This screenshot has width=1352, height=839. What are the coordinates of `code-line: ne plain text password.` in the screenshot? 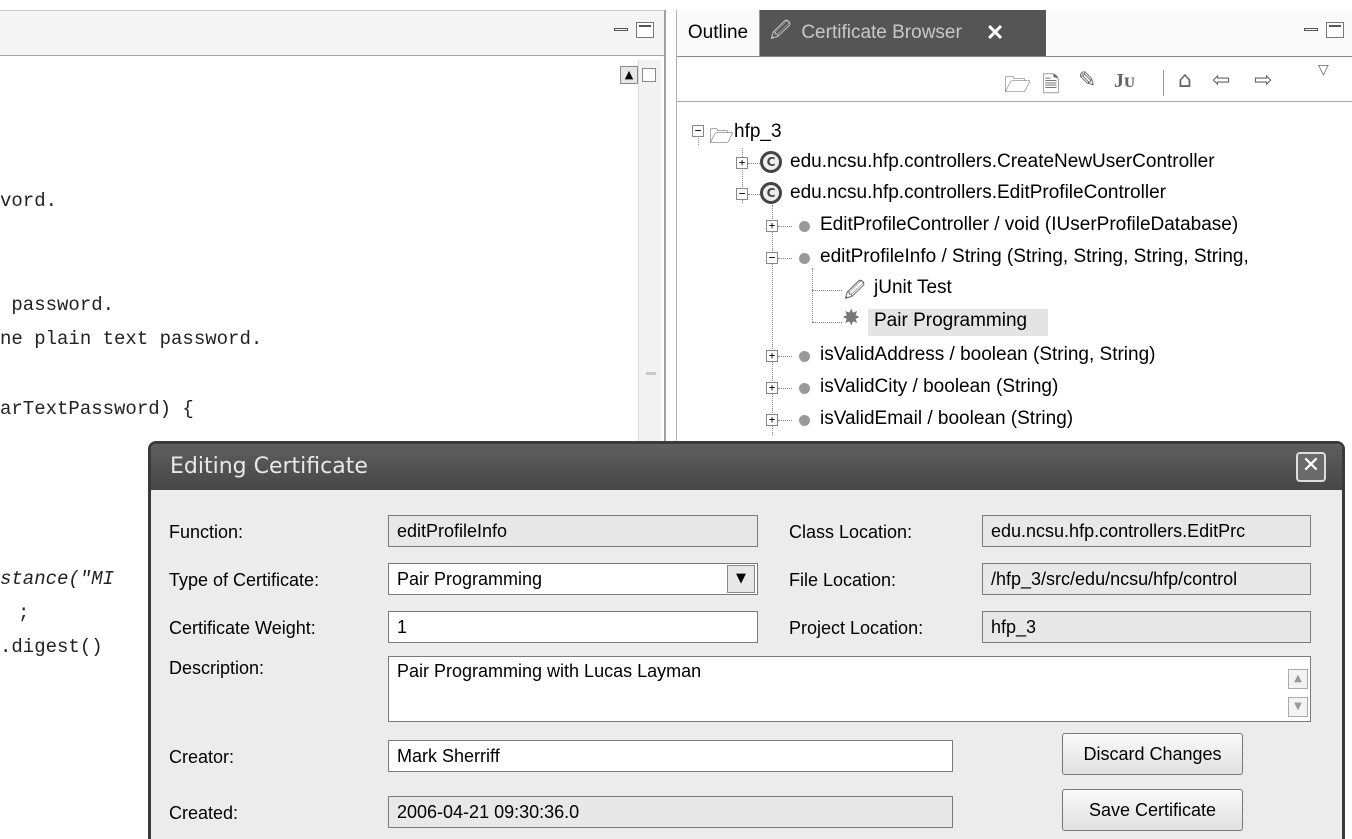 It's located at (131, 339).